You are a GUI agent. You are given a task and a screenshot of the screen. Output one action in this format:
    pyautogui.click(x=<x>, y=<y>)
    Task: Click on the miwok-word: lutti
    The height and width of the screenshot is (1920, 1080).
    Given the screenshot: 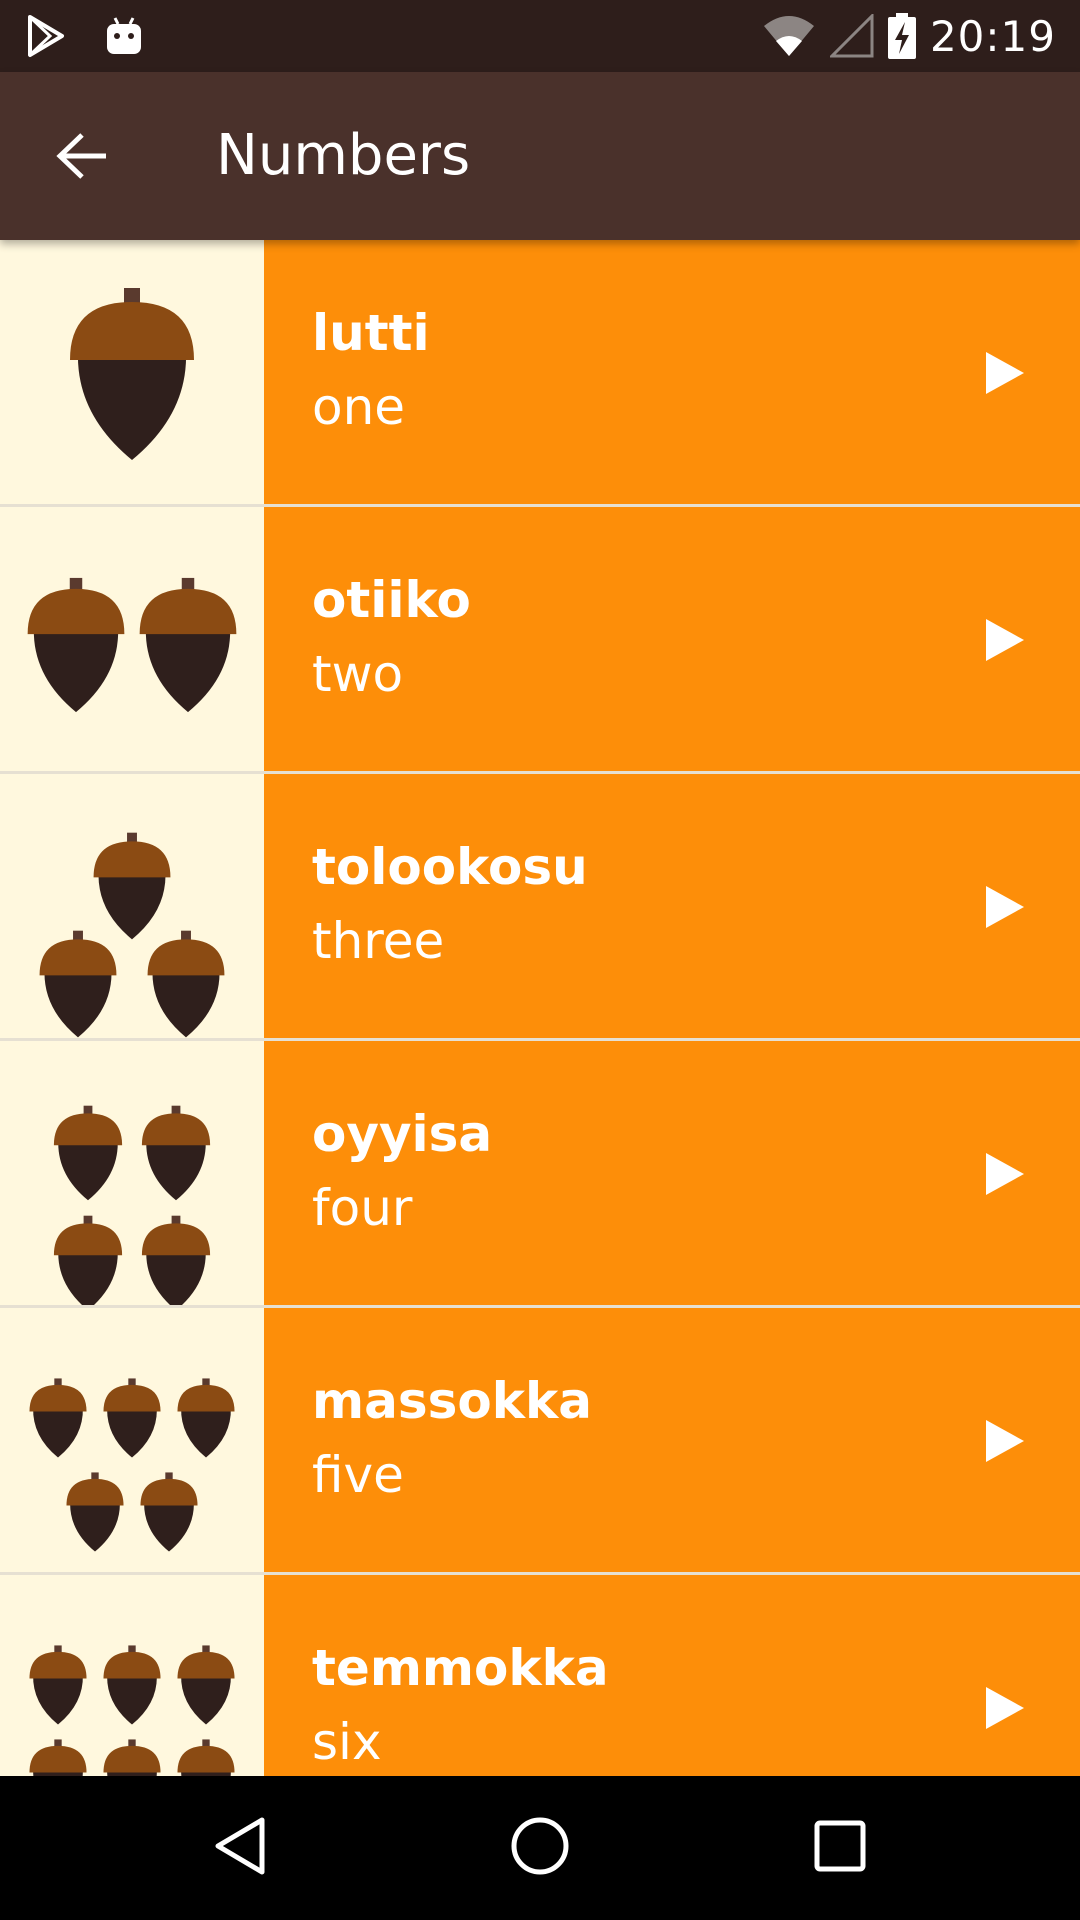 What is the action you would take?
    pyautogui.click(x=371, y=333)
    